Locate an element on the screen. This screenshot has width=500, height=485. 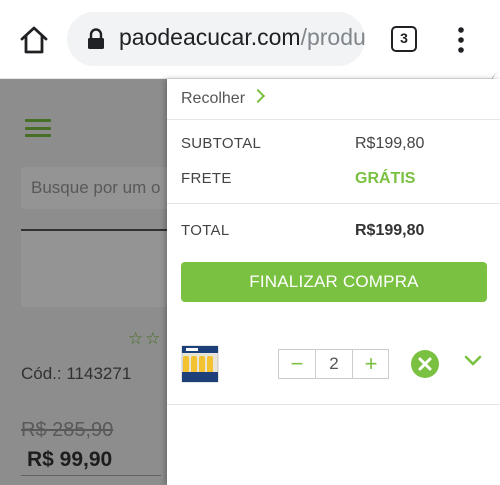
remove-item-icon is located at coordinates (425, 364).